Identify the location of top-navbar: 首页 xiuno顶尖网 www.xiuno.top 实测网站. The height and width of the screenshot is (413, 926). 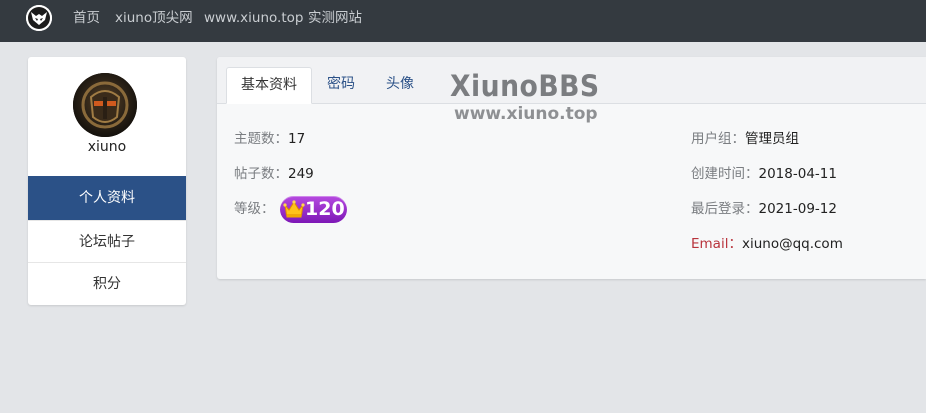
(463, 21).